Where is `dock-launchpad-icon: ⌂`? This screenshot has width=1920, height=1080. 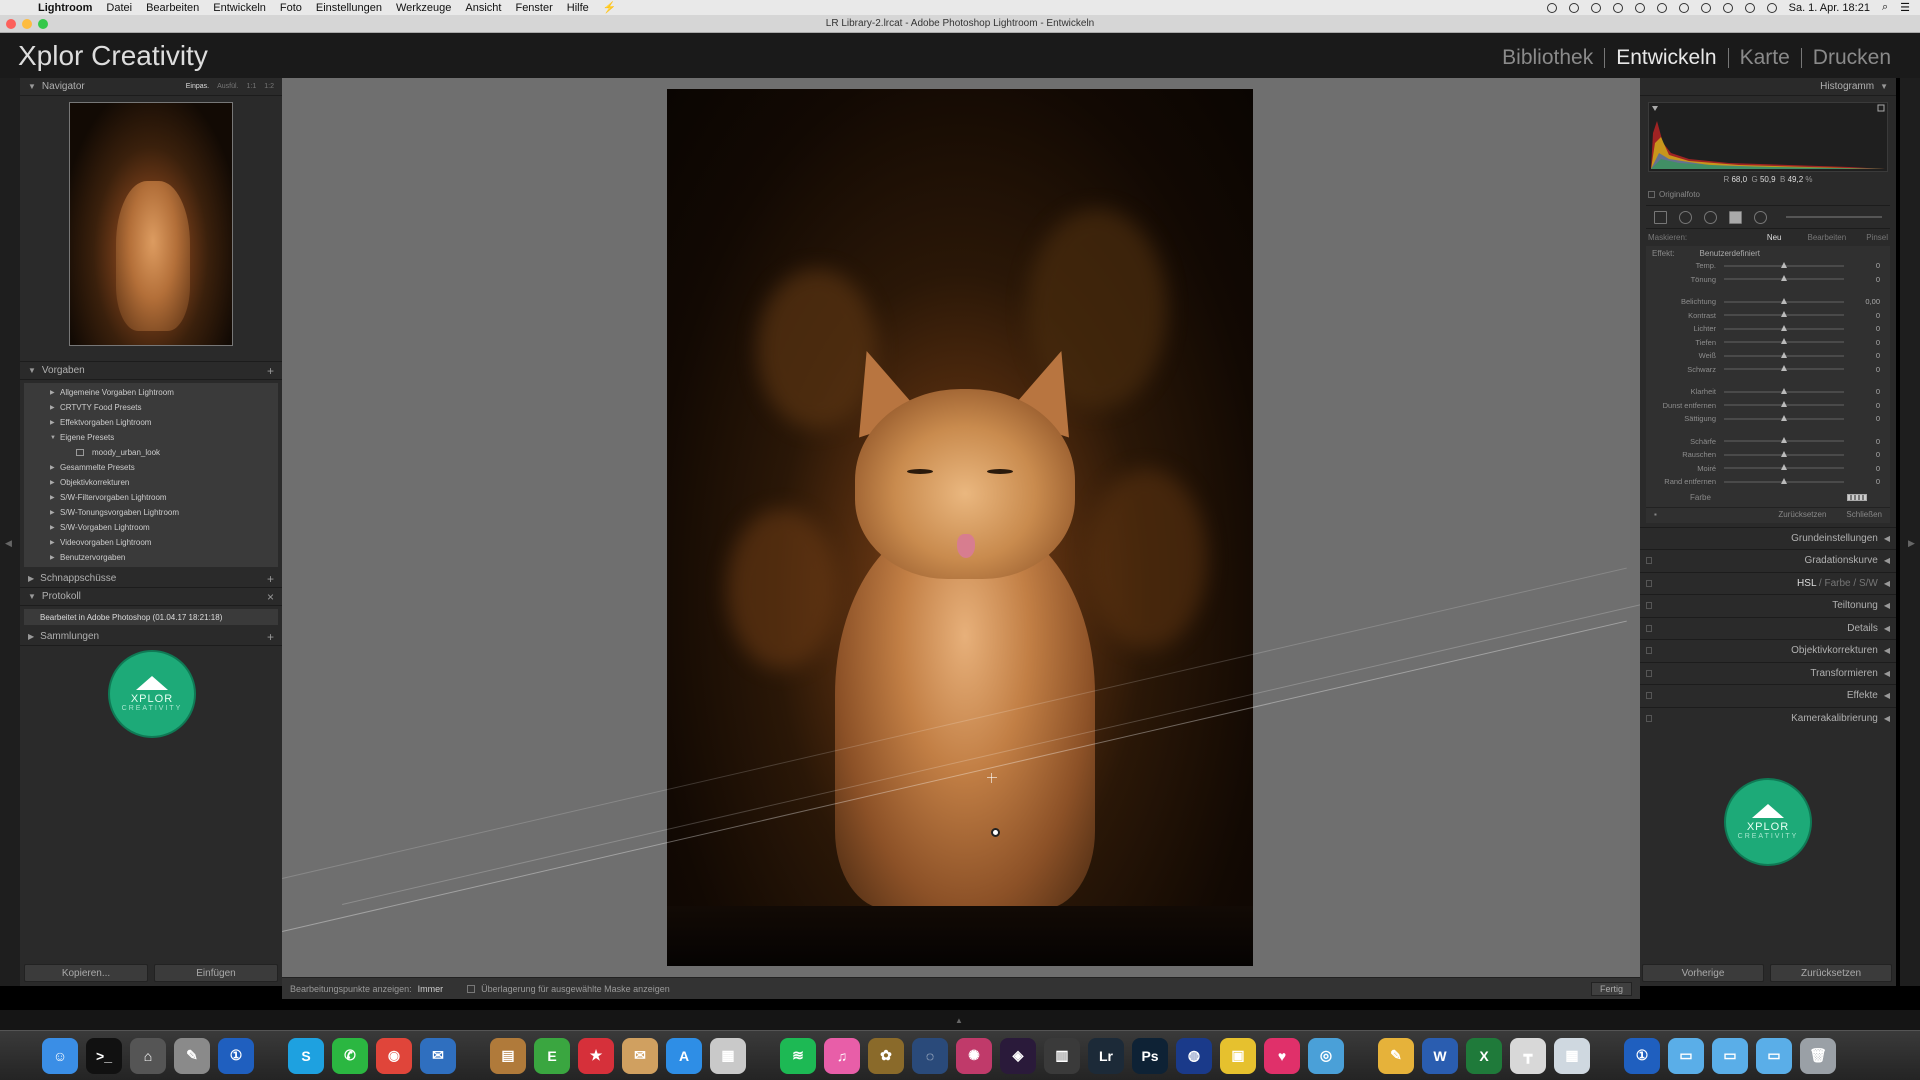
dock-launchpad-icon: ⌂ is located at coordinates (148, 1055).